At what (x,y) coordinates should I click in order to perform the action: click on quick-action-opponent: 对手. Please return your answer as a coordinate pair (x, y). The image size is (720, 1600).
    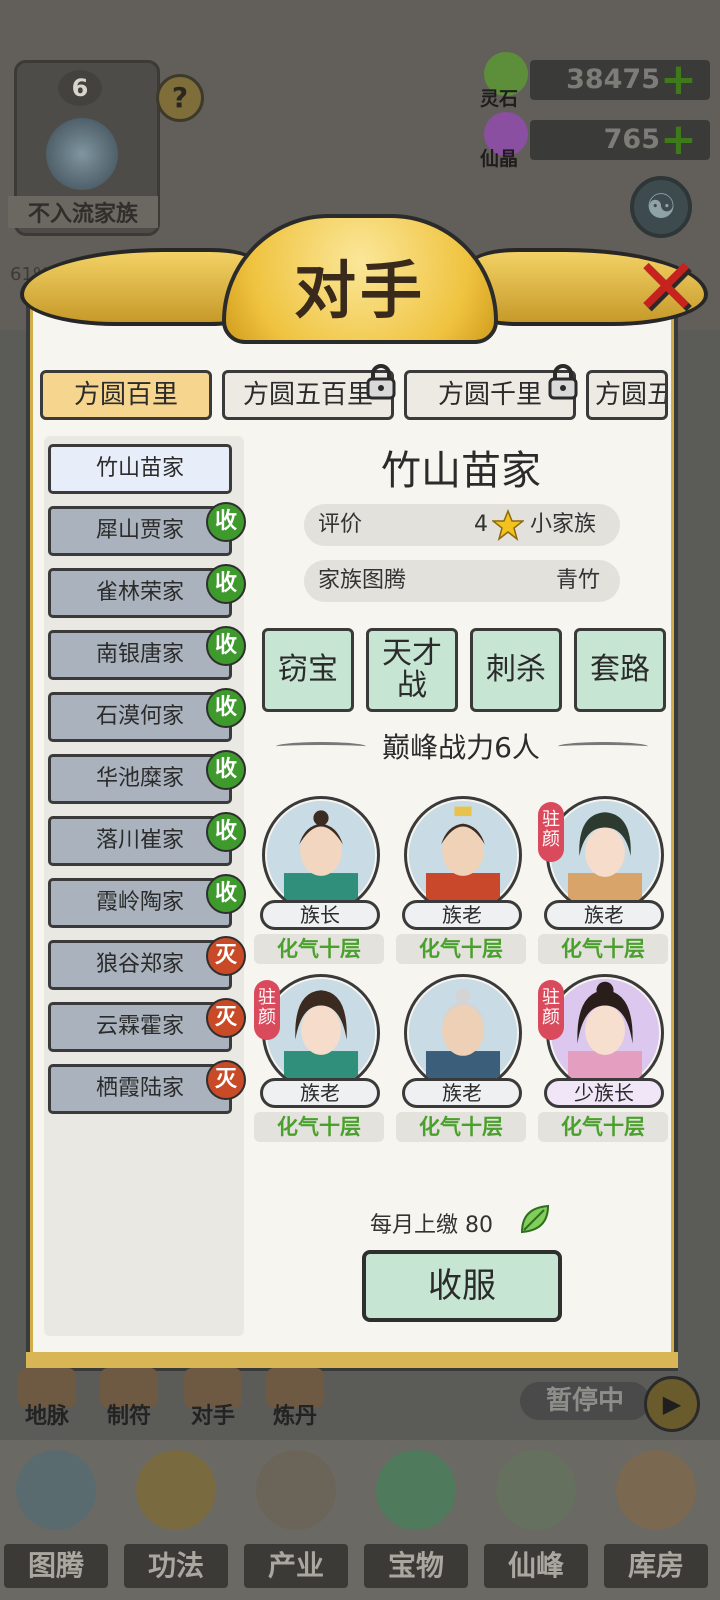
    Looking at the image, I should click on (213, 1400).